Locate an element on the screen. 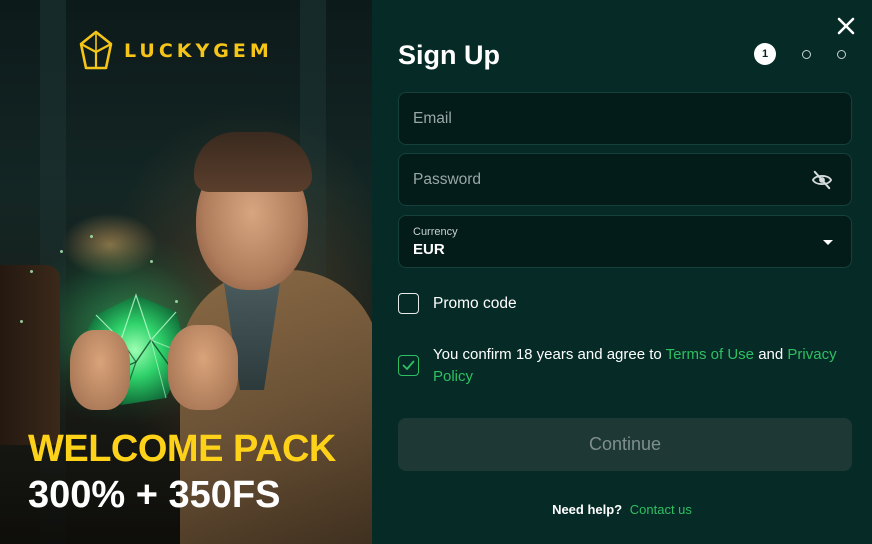  promo-code-row: Promo code is located at coordinates (457, 303).